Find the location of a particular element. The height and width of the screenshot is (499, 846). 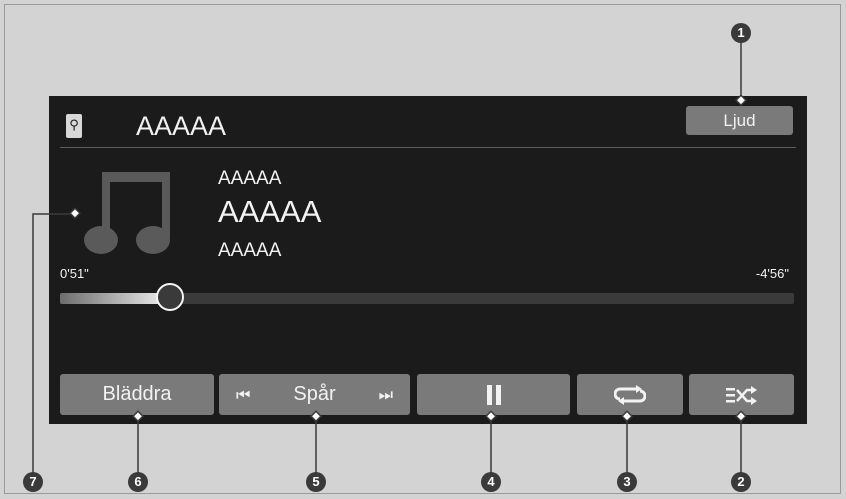

callout-3: 3 is located at coordinates (627, 482).